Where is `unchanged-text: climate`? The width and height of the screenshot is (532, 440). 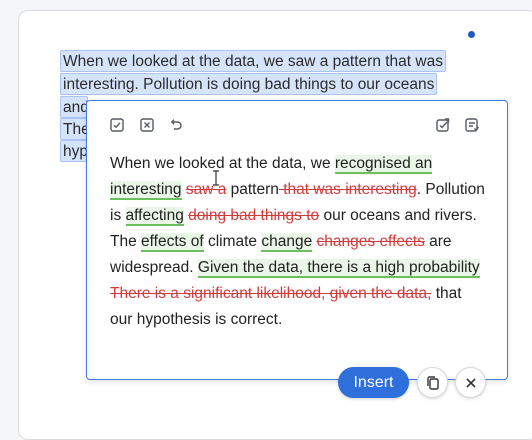
unchanged-text: climate is located at coordinates (232, 241).